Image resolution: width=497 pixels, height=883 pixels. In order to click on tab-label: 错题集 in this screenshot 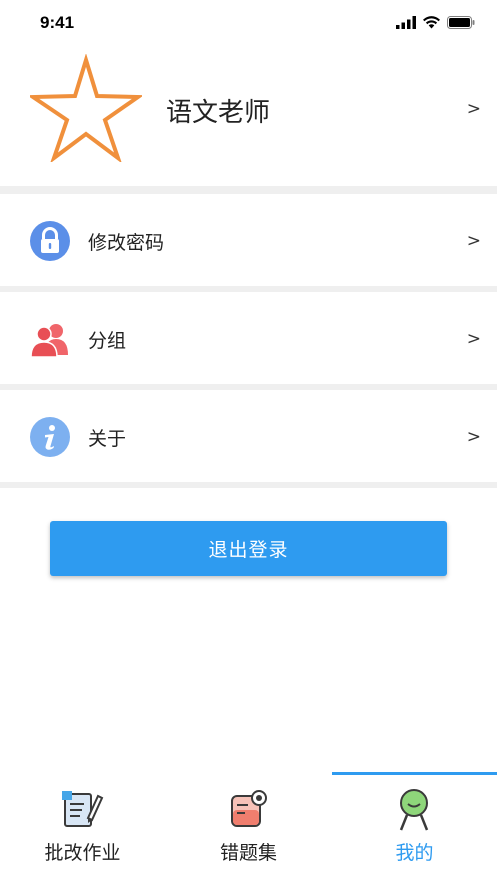, I will do `click(248, 853)`.